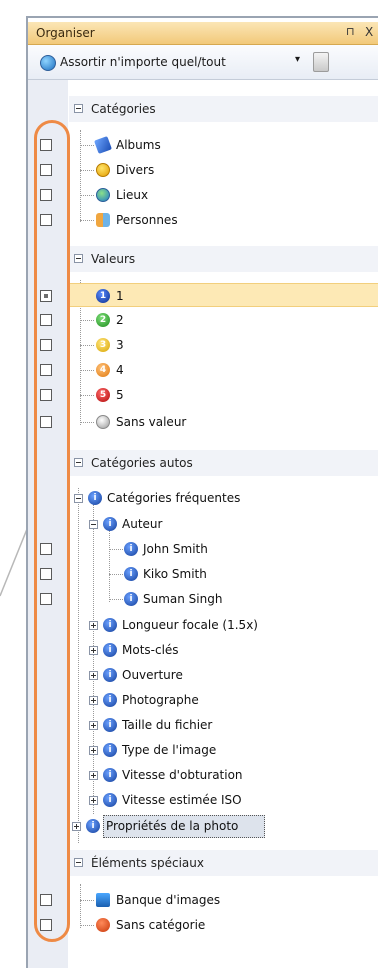 This screenshot has height=968, width=378. Describe the element at coordinates (142, 463) in the screenshot. I see `section-title: Catégories autos` at that location.